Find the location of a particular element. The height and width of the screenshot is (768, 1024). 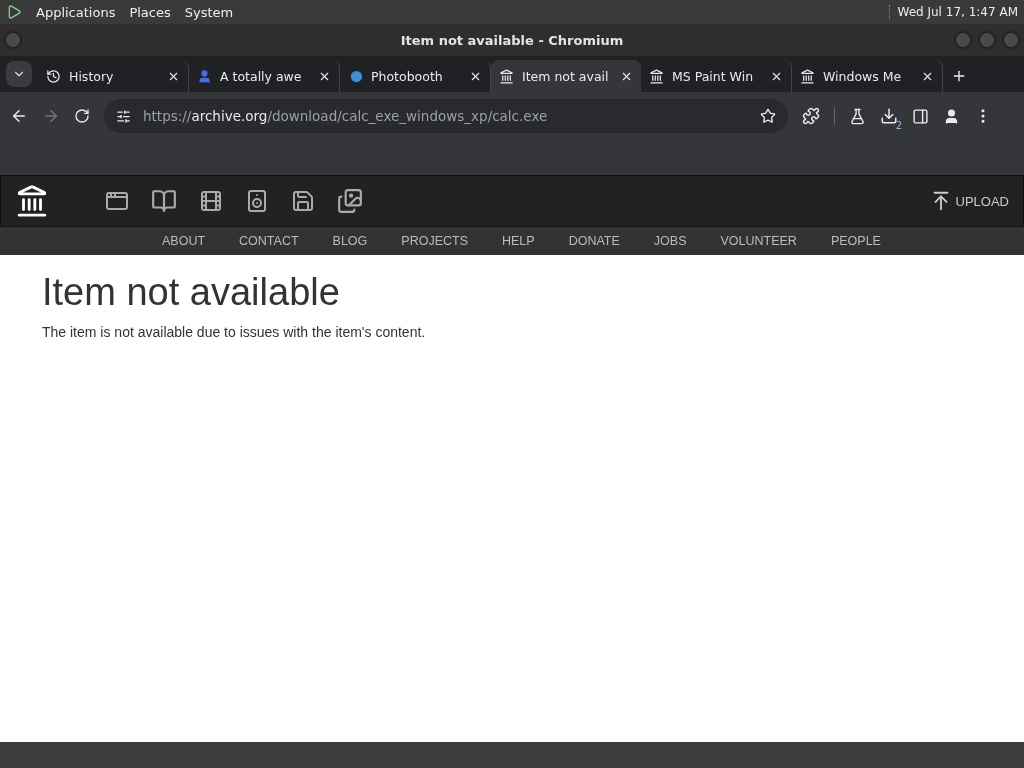

nav-link: JOBS is located at coordinates (670, 241).